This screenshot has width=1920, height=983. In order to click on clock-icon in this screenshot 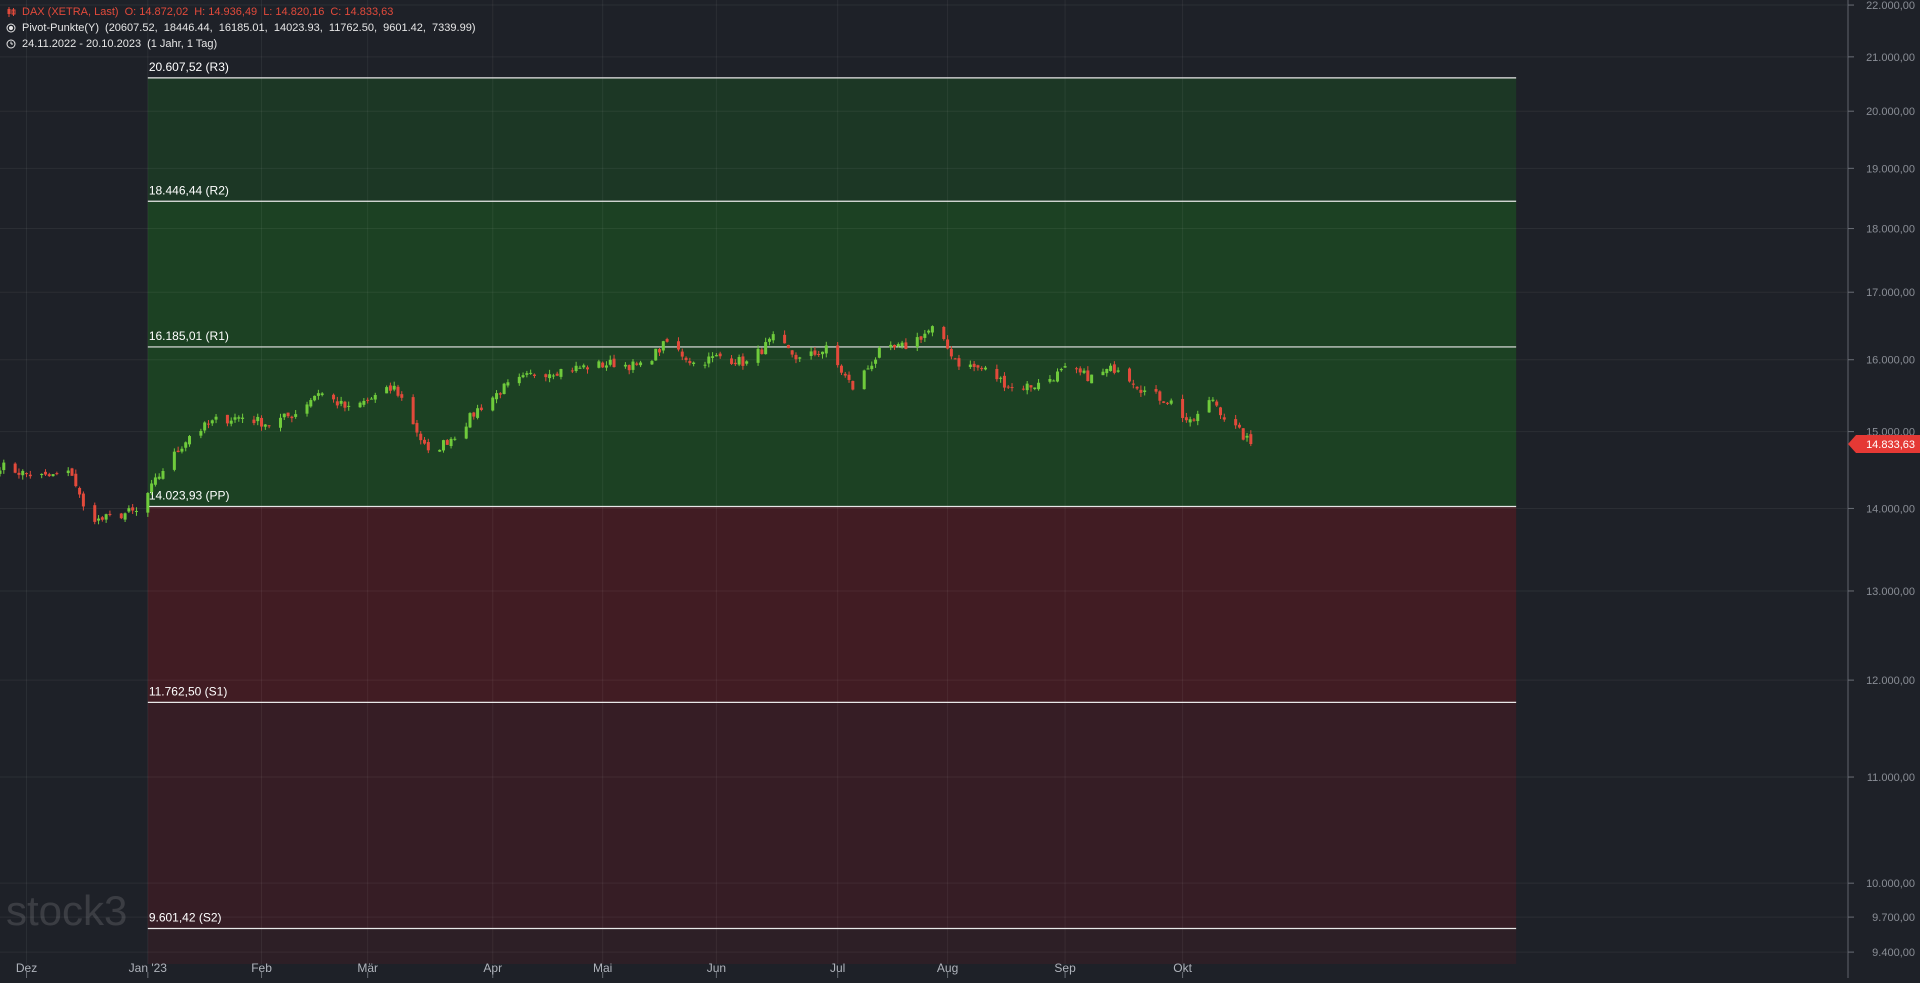, I will do `click(11, 44)`.